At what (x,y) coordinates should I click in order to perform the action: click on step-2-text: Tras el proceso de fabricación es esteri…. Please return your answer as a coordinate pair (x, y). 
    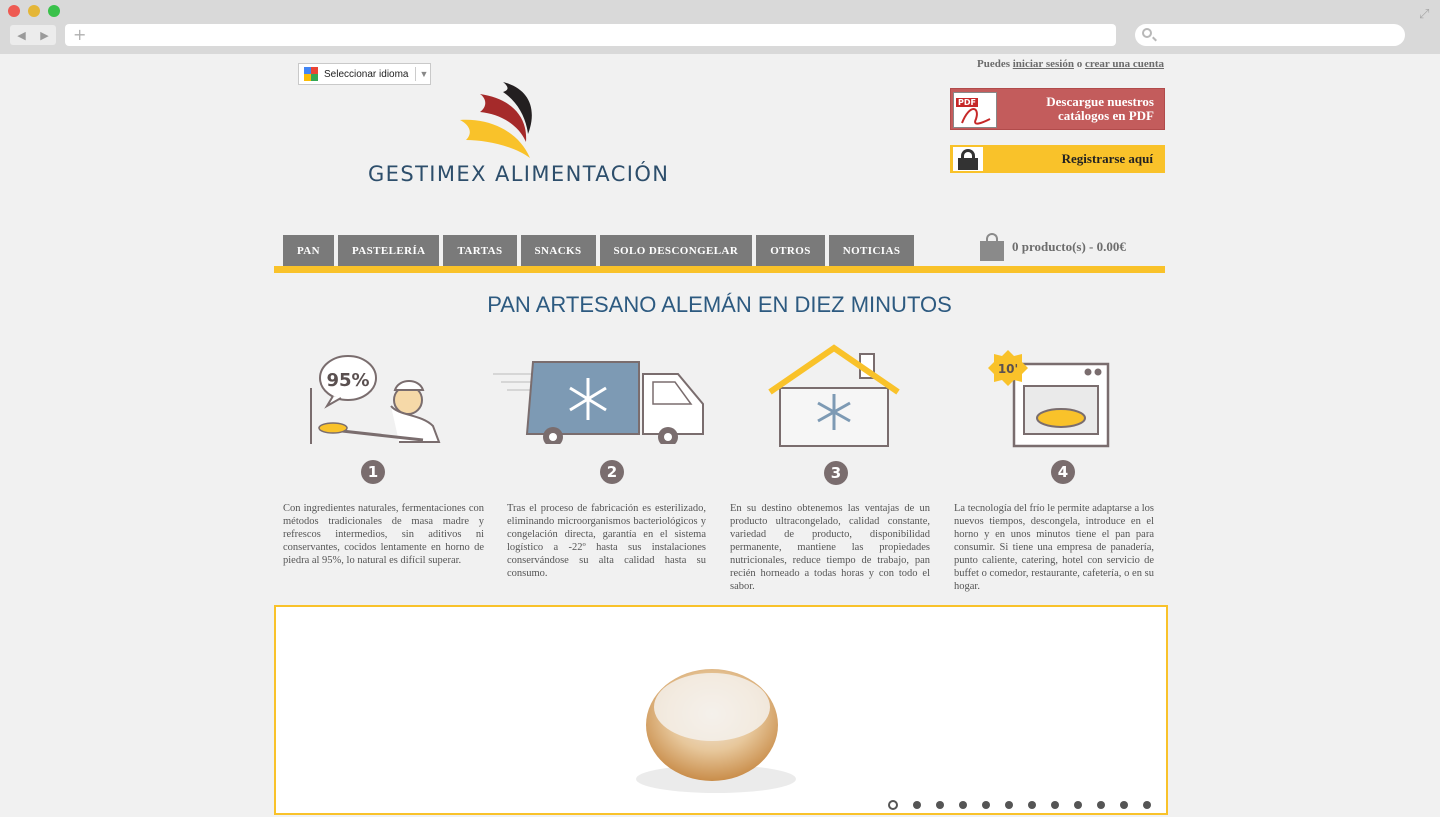
    Looking at the image, I should click on (606, 541).